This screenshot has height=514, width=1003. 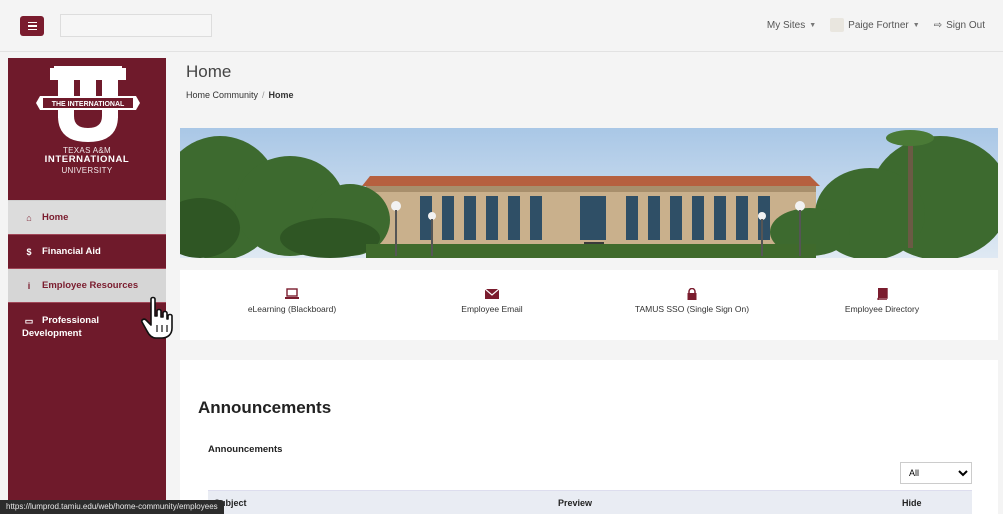 What do you see at coordinates (136, 25) in the screenshot?
I see `search-input` at bounding box center [136, 25].